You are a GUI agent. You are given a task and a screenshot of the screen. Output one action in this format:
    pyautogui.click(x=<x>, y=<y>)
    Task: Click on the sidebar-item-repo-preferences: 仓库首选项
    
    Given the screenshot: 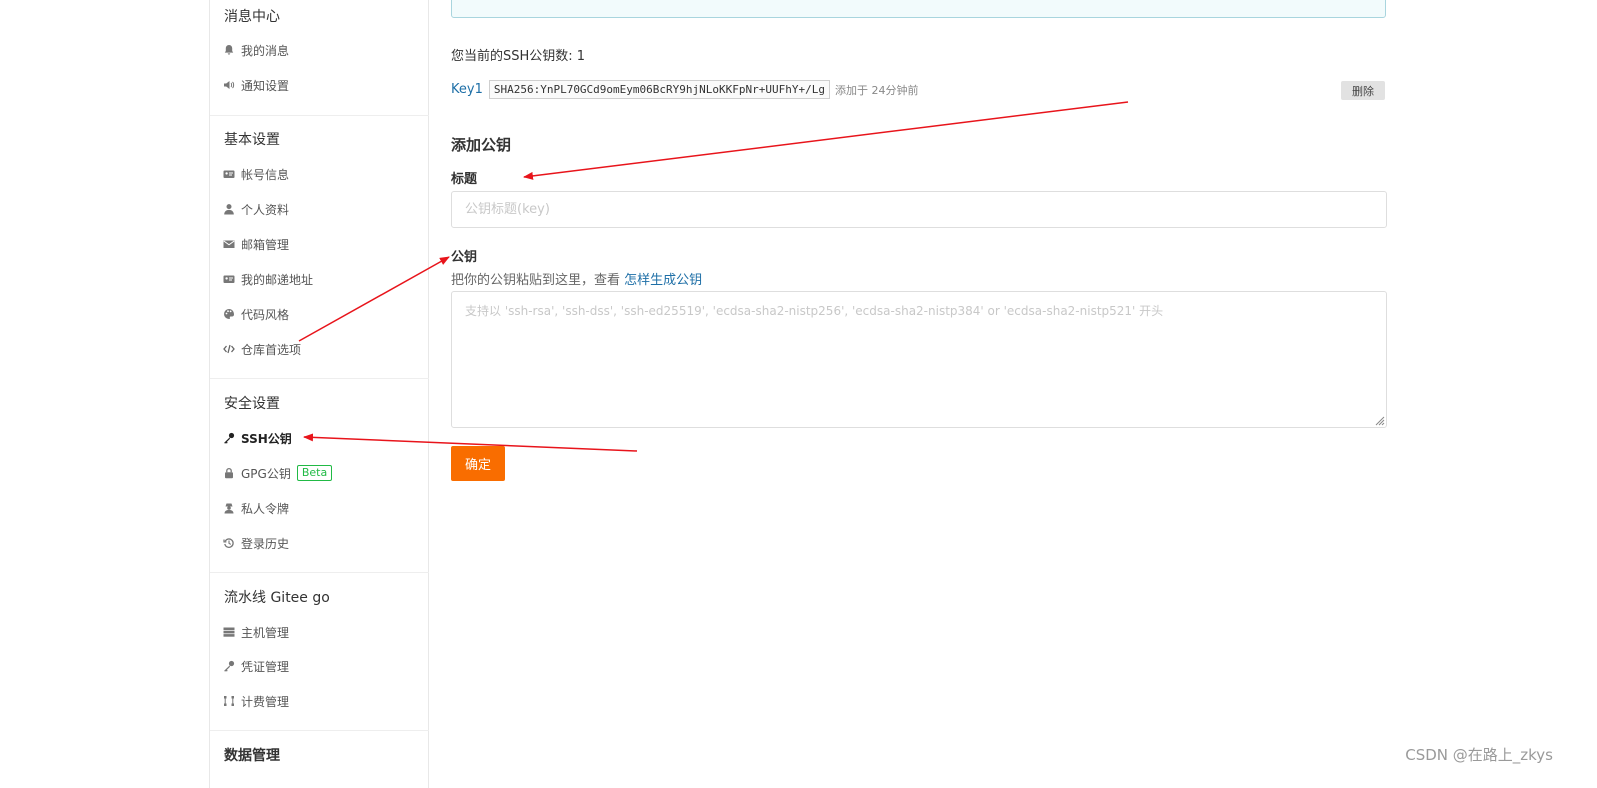 What is the action you would take?
    pyautogui.click(x=262, y=349)
    